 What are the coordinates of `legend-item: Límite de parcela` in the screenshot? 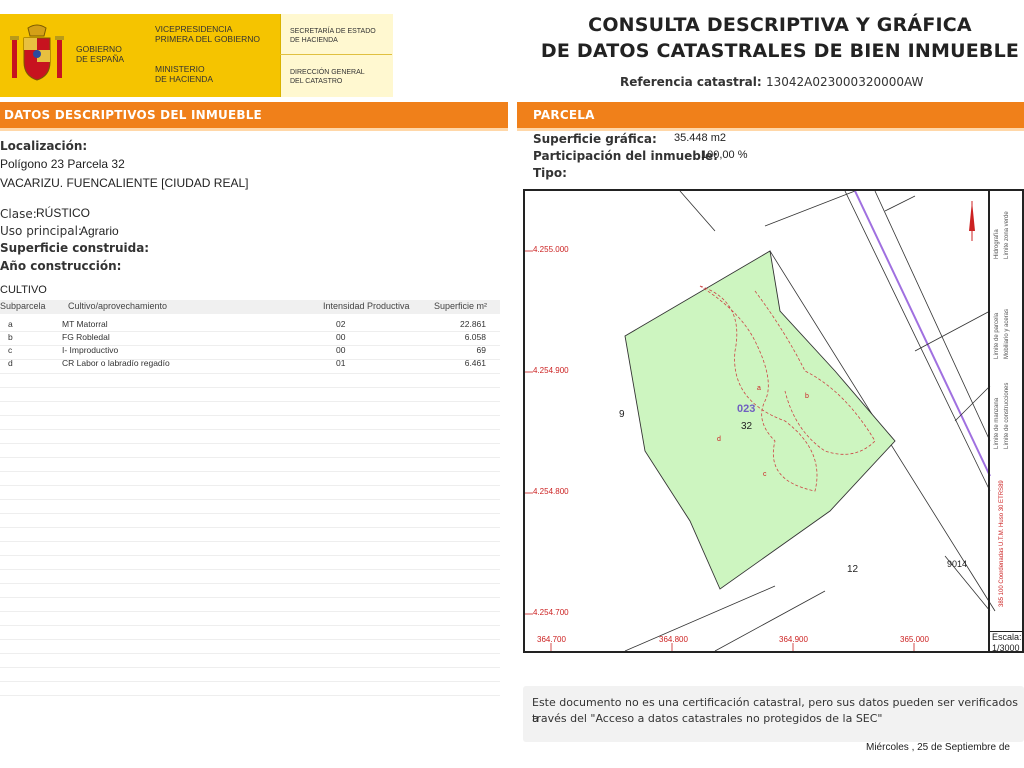 It's located at (997, 335).